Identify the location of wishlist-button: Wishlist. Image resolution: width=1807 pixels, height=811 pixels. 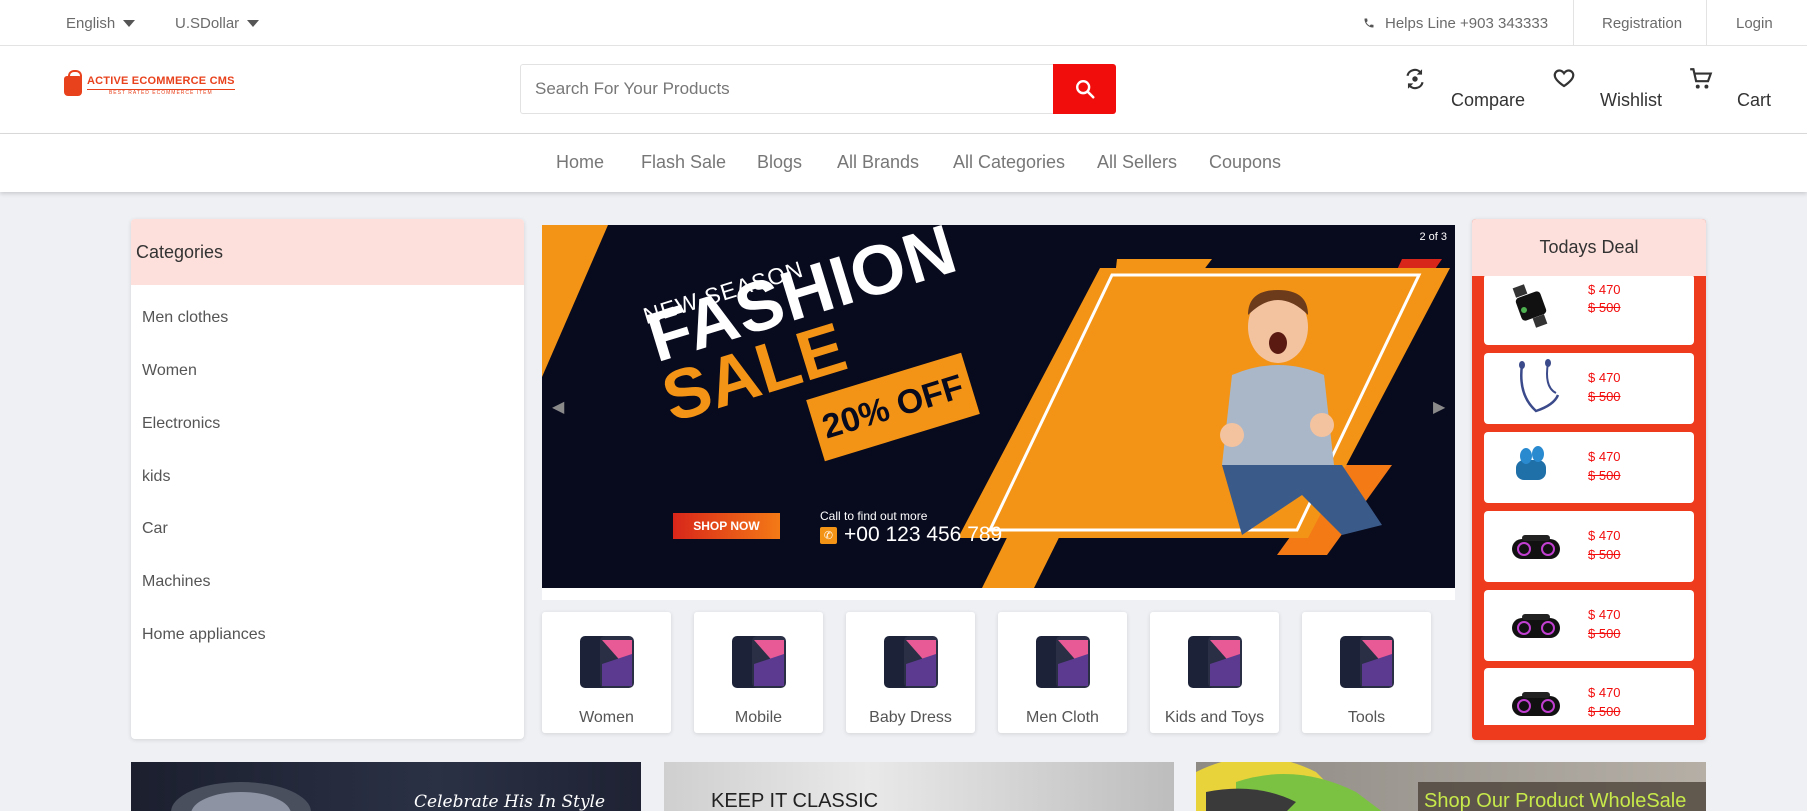
(1608, 91).